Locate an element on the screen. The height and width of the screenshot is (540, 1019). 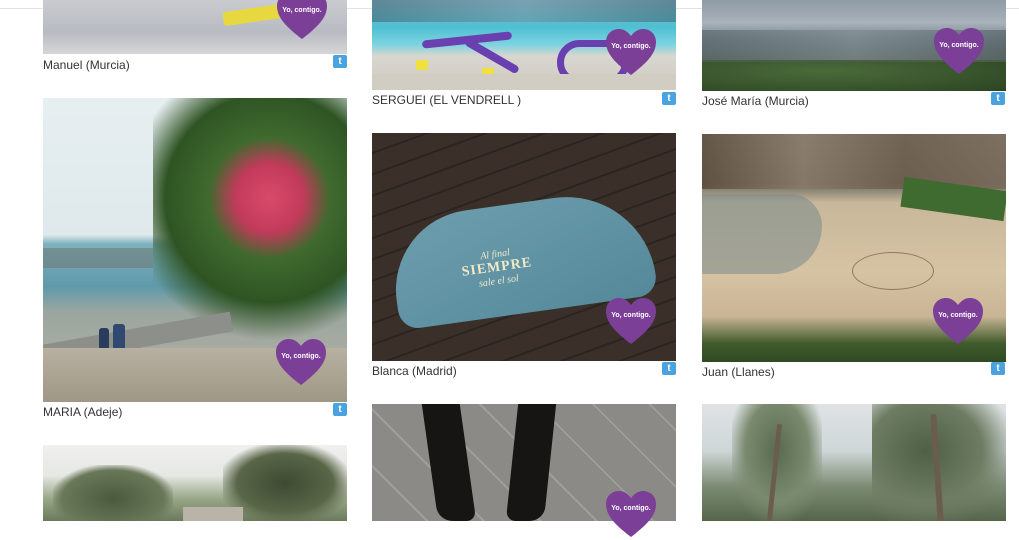
caption-maria: MARIA (Adeje) is located at coordinates (83, 412).